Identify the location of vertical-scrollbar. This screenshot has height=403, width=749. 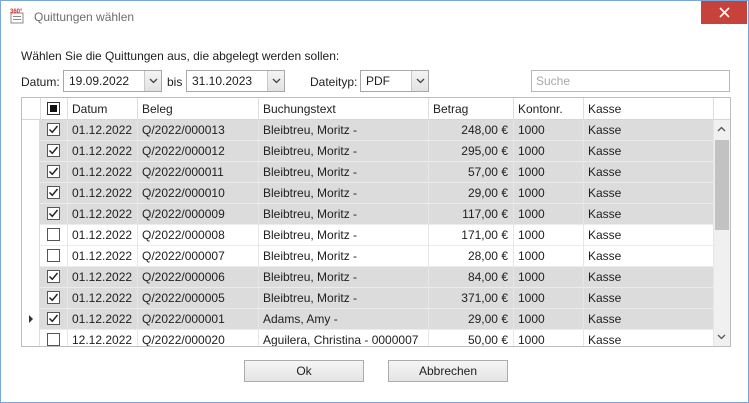
(722, 233).